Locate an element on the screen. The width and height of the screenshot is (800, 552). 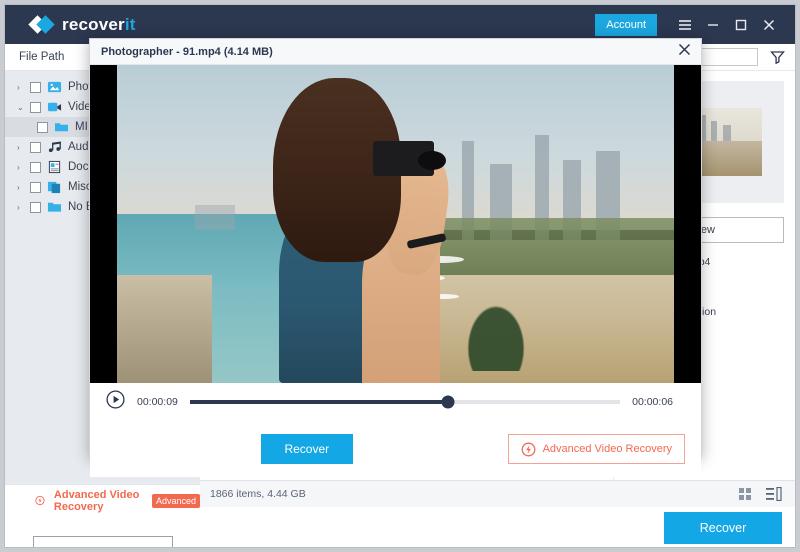
app-logo: recoverit is located at coordinates (82, 25).